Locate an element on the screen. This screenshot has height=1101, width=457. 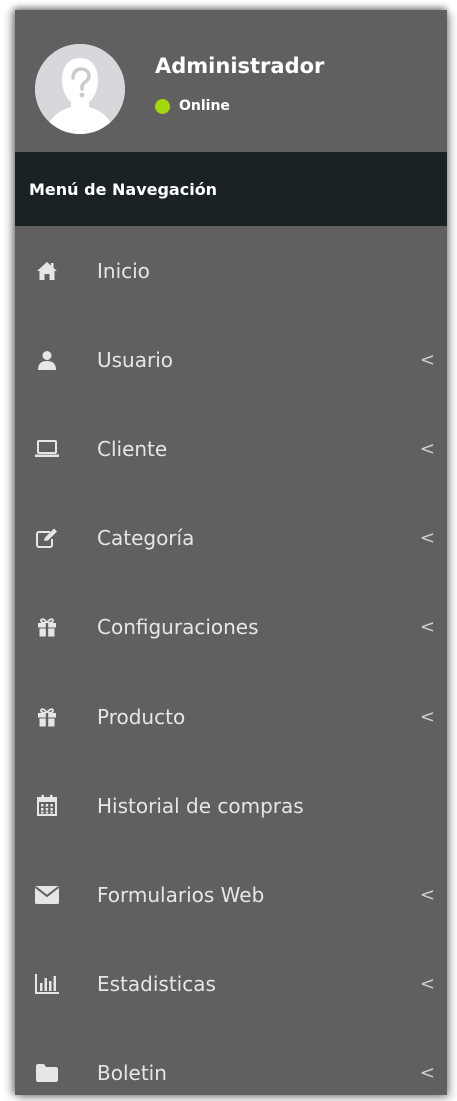
bar-chart-icon is located at coordinates (47, 984).